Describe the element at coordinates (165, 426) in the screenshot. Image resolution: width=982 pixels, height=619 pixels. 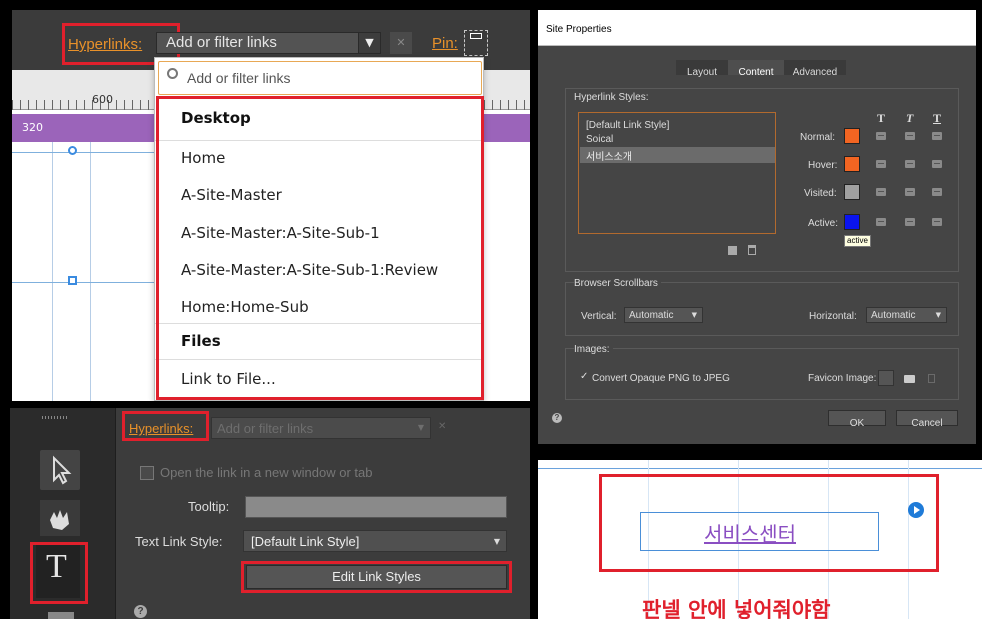
I see `hyperlinks-label-highlight` at that location.